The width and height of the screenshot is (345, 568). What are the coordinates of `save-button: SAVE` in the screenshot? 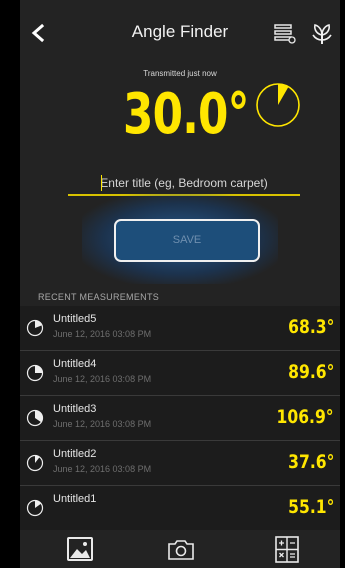 It's located at (187, 240).